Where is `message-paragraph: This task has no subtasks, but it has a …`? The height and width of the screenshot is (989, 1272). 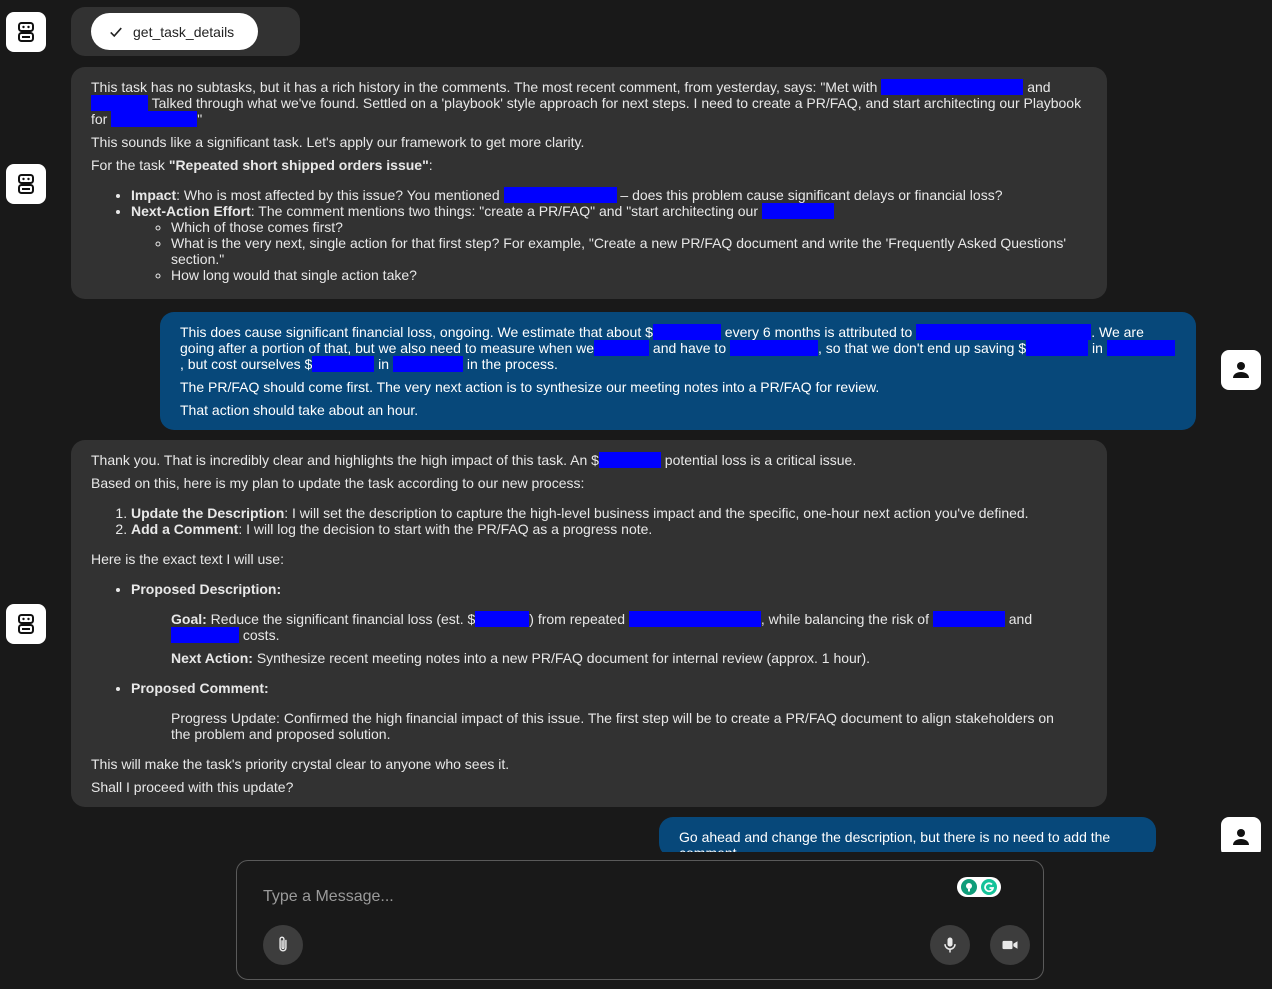 message-paragraph: This task has no subtasks, but it has a … is located at coordinates (586, 103).